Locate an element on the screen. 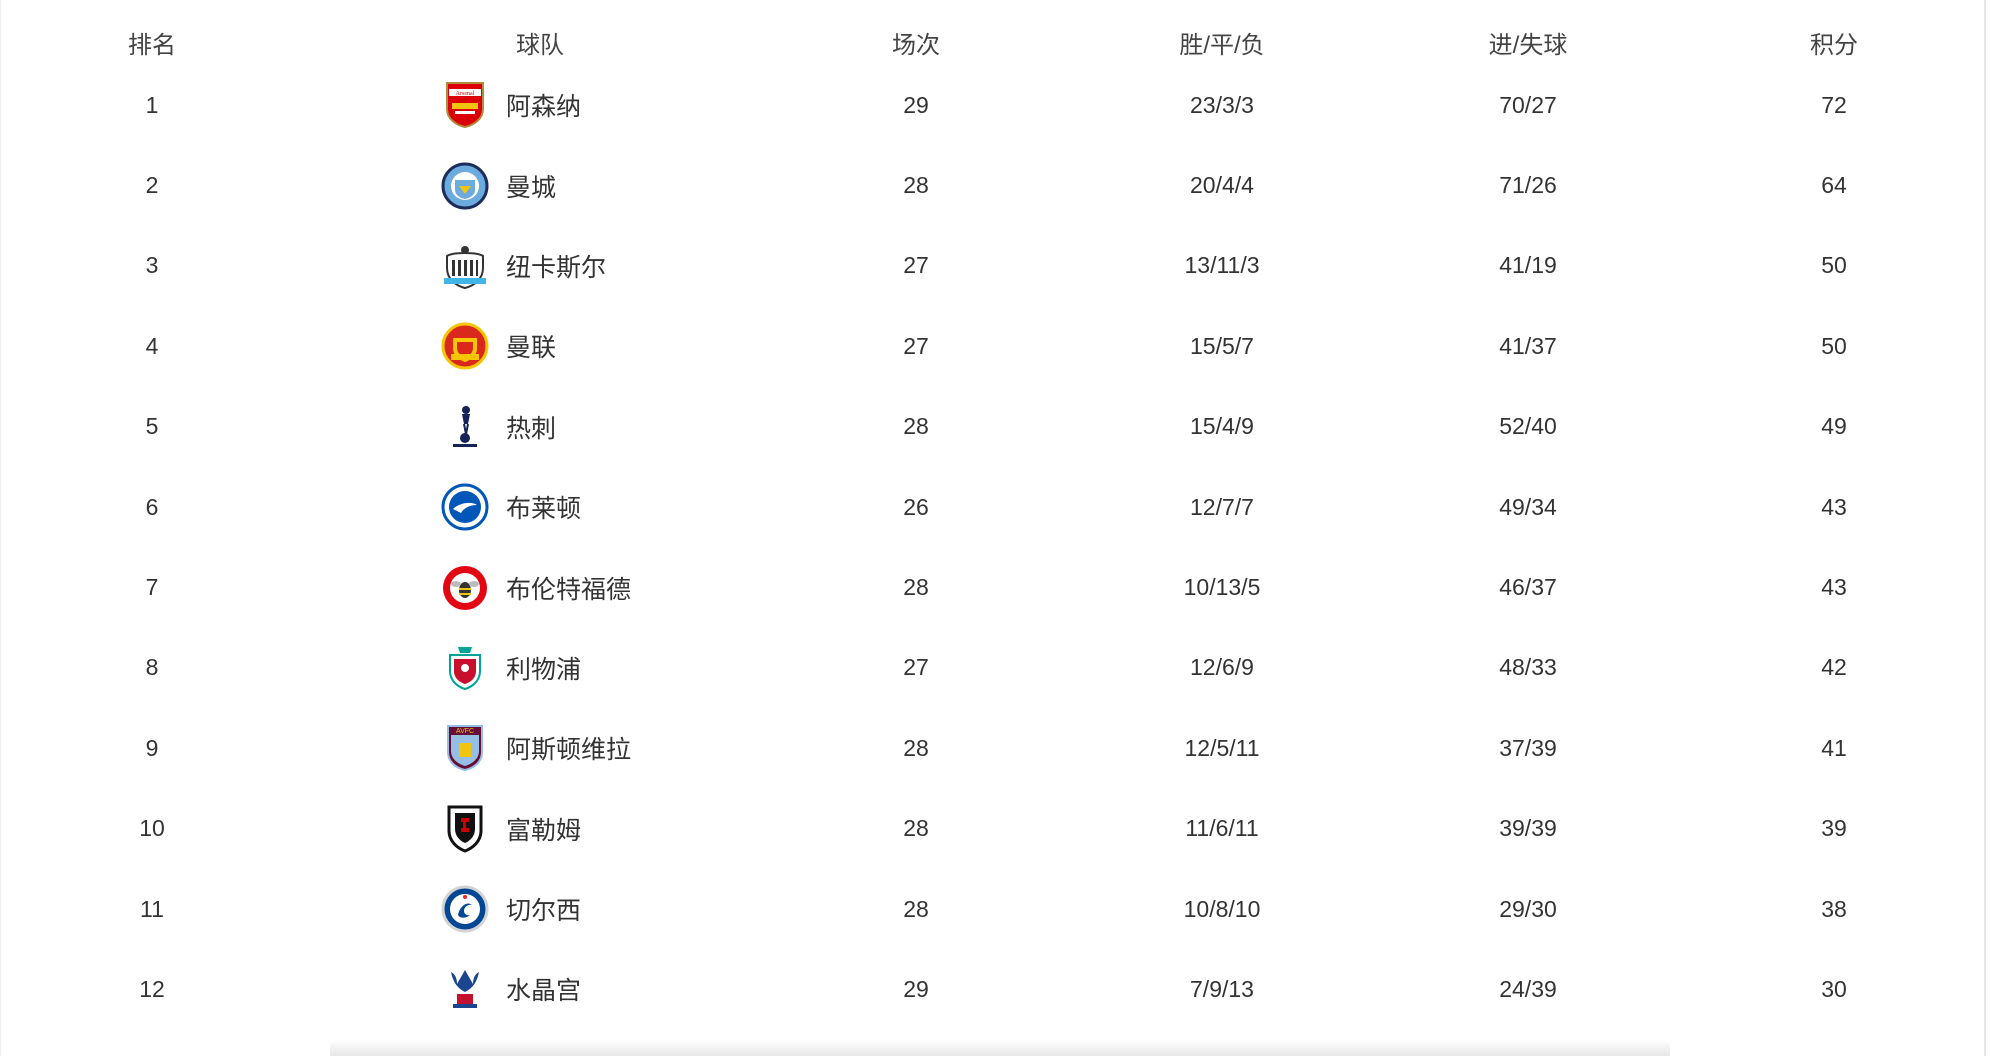 Image resolution: width=1990 pixels, height=1056 pixels. rank-cell: 11 is located at coordinates (152, 908).